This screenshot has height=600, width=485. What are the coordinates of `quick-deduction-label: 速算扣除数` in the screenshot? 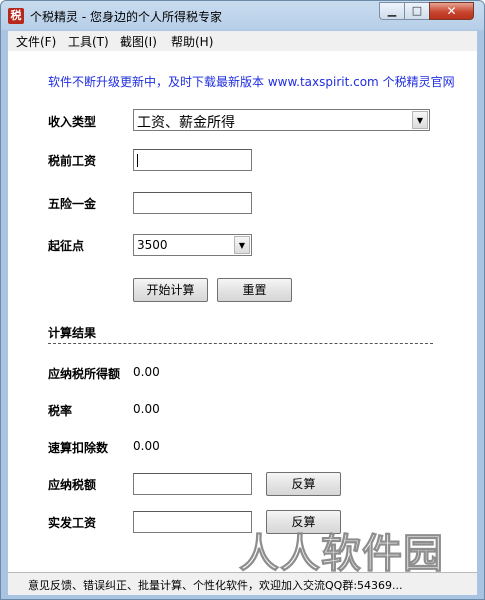 It's located at (78, 448).